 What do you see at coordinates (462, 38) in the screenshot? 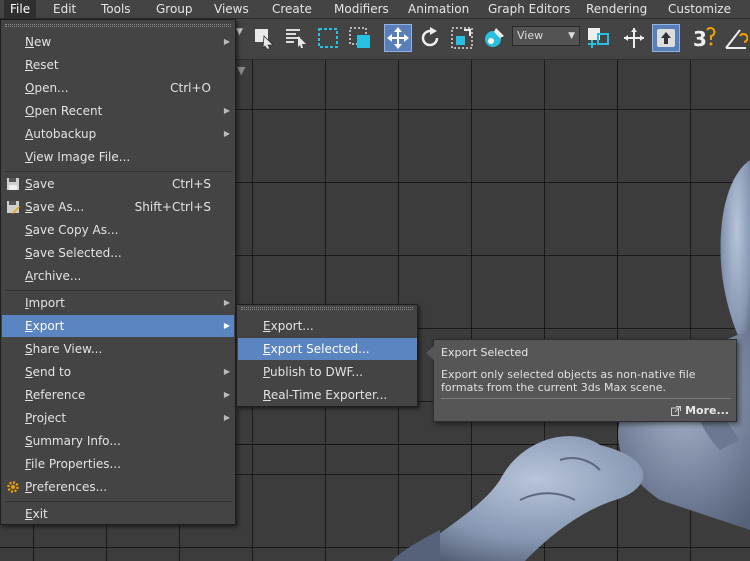
I see `select-scale-icon` at bounding box center [462, 38].